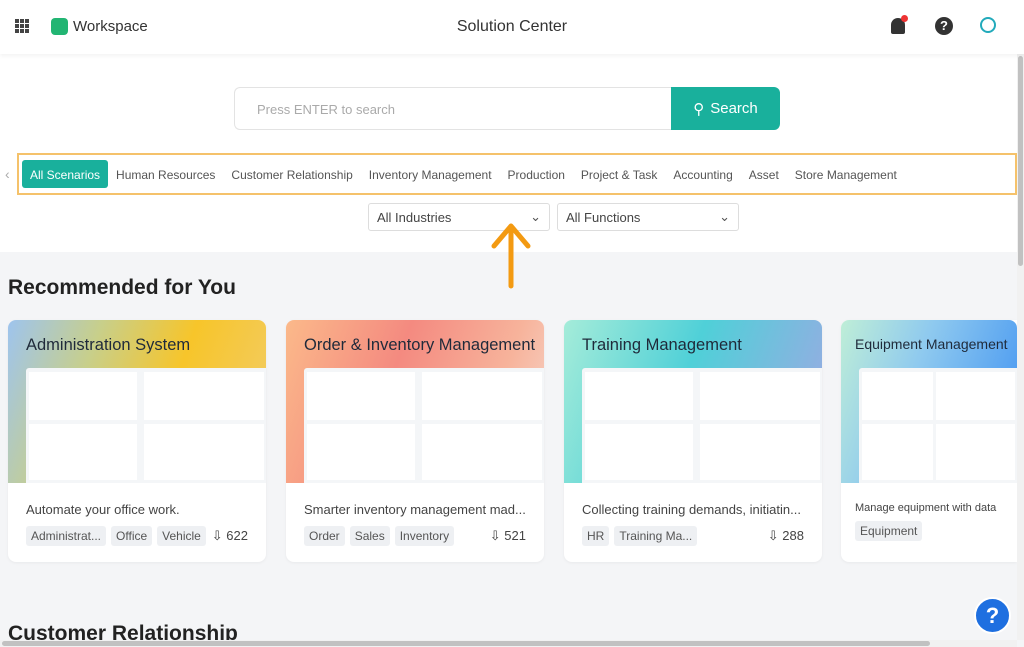 Image resolution: width=1024 pixels, height=647 pixels. Describe the element at coordinates (926, 508) in the screenshot. I see `card-description: Manage equipment with data` at that location.